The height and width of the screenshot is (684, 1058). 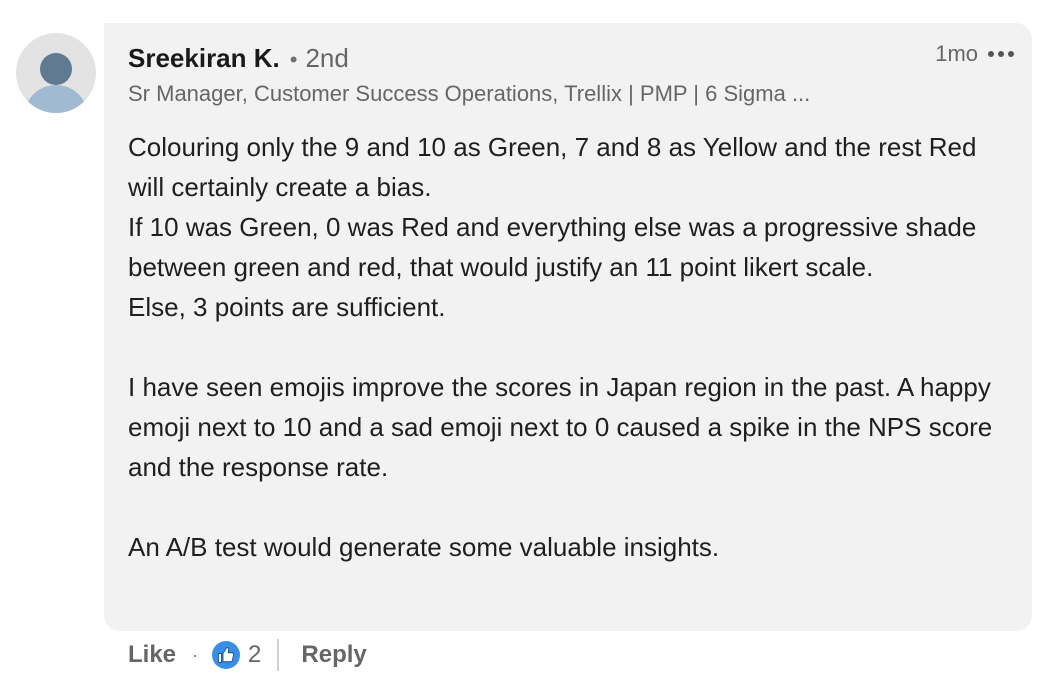 I want to click on author-name: Sreekiran K., so click(x=204, y=58).